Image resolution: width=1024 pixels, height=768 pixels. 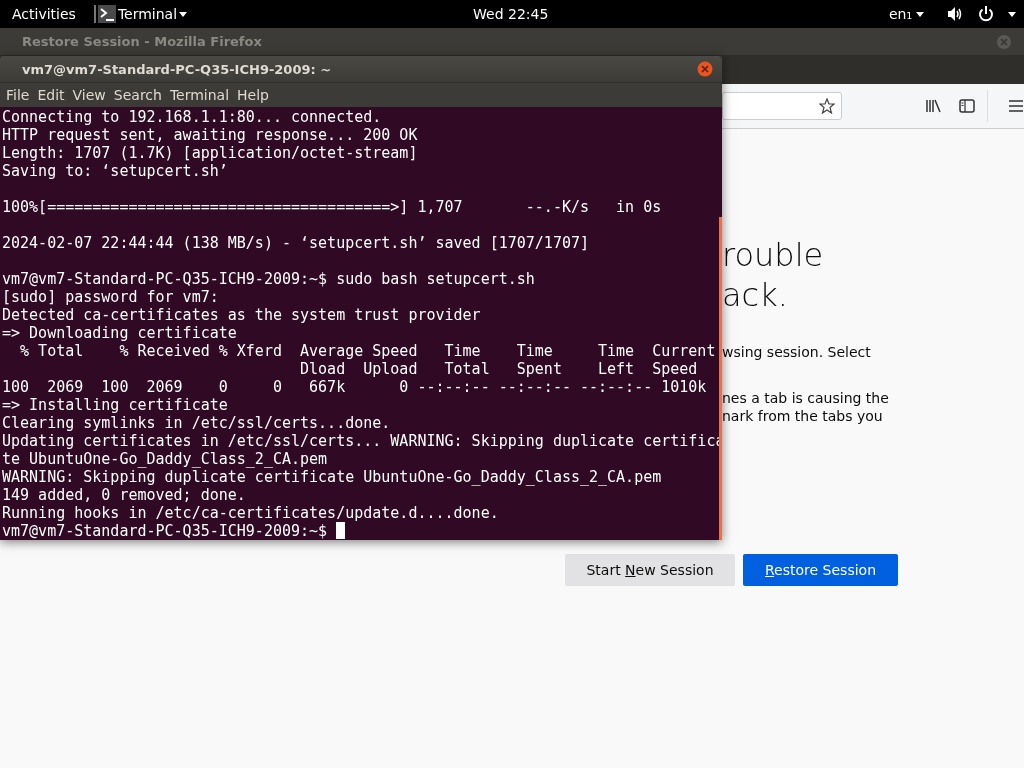 What do you see at coordinates (115, 171) in the screenshot?
I see `terminal-line: Saving to: ‘setupcert.sh’` at bounding box center [115, 171].